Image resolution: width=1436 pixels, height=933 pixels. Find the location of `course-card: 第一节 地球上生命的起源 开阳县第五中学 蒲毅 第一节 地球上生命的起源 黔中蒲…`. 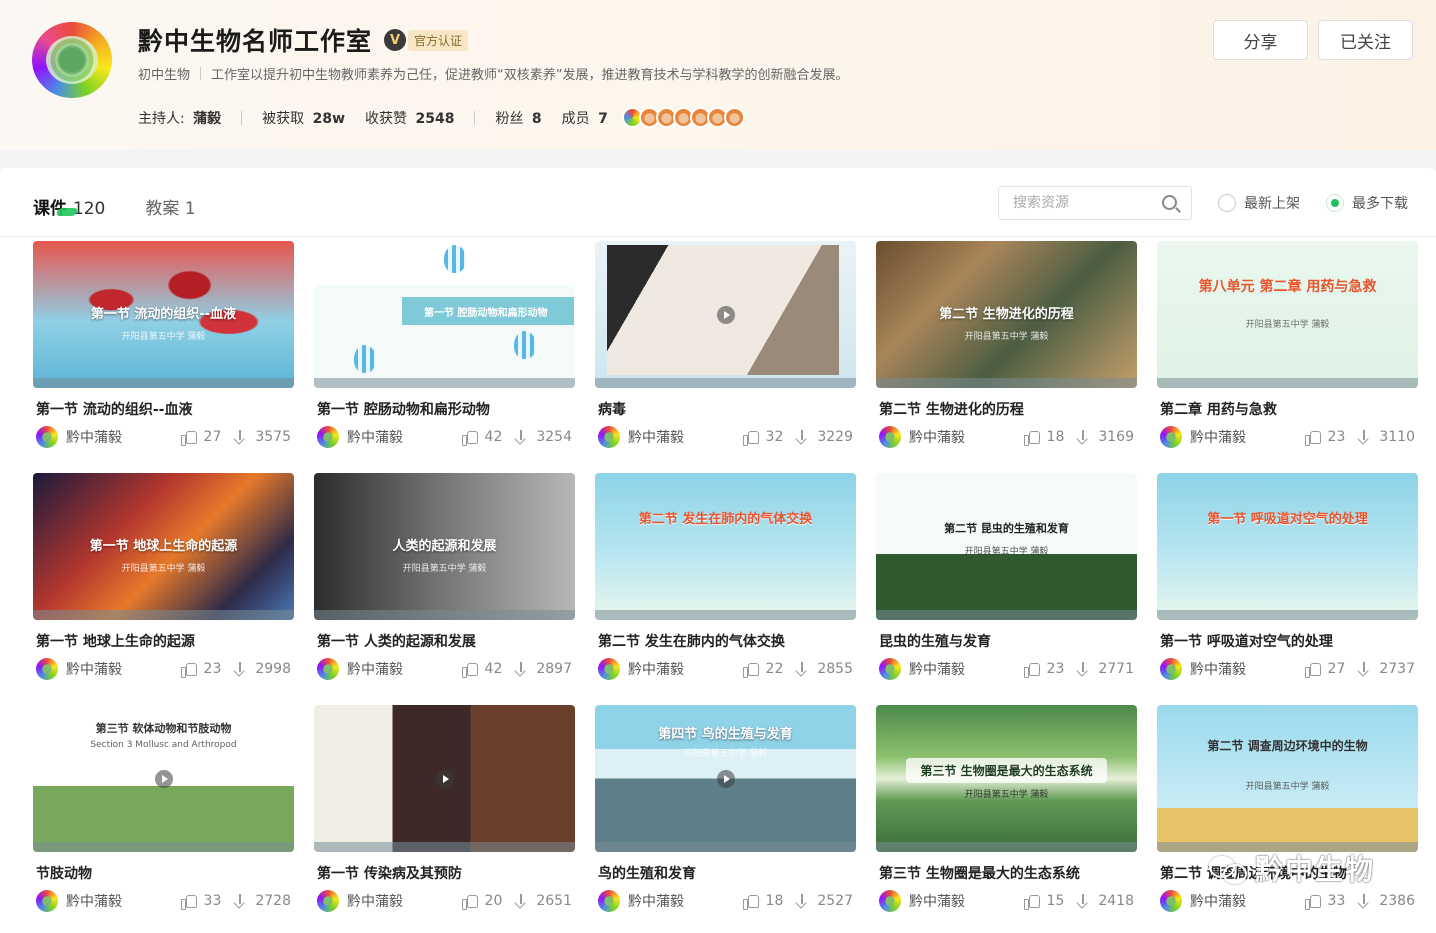

course-card: 第一节 地球上生命的起源 开阳县第五中学 蒲毅 第一节 地球上生命的起源 黔中蒲… is located at coordinates (163, 589).